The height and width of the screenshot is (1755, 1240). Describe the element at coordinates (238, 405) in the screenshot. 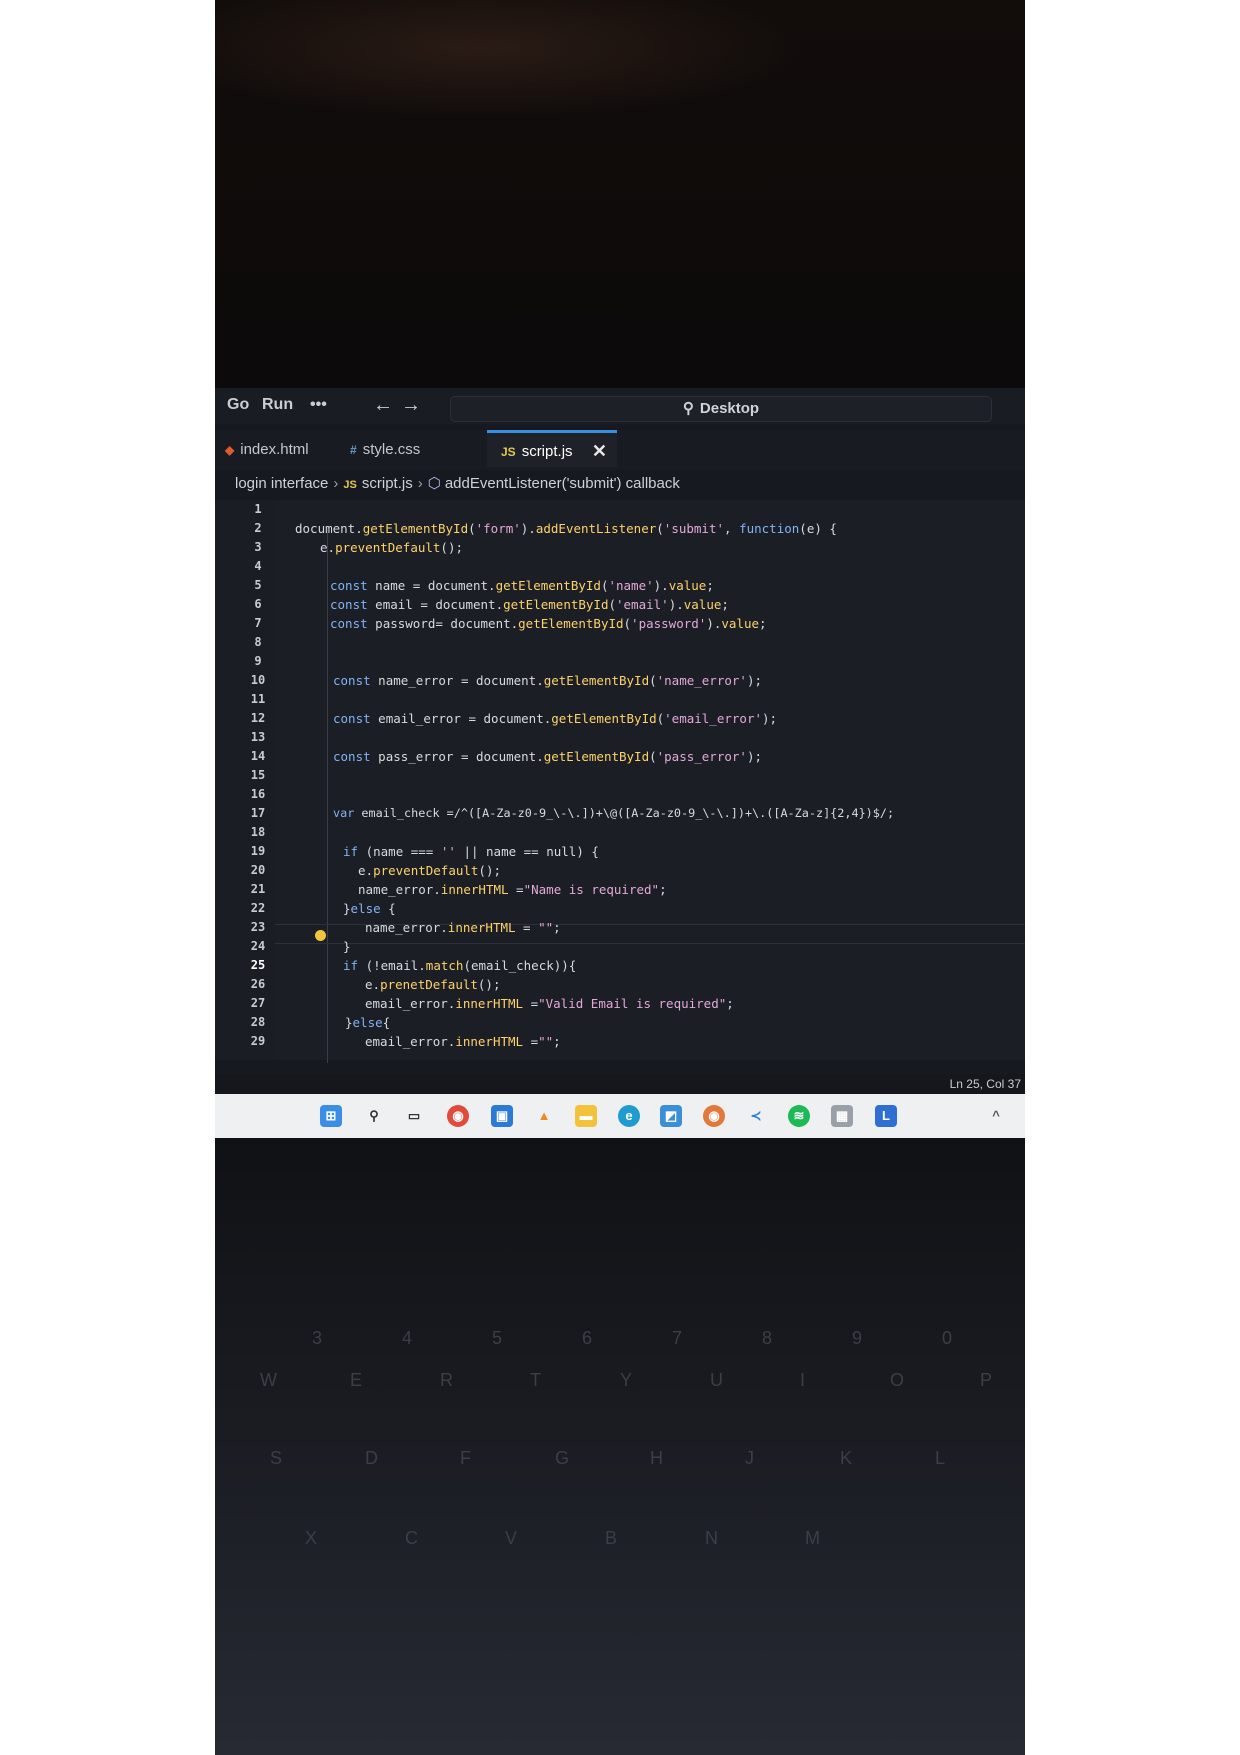

I see `menu-go: Go` at that location.